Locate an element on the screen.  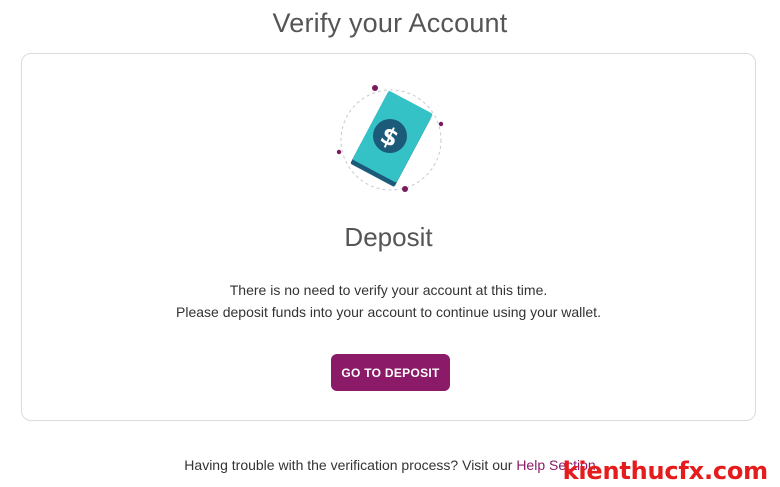
money-bill-dollar-icon: $ is located at coordinates (390, 138).